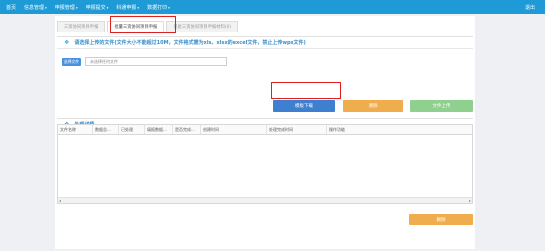 The height and width of the screenshot is (251, 545). I want to click on nav-label: 数据打印, so click(157, 7).